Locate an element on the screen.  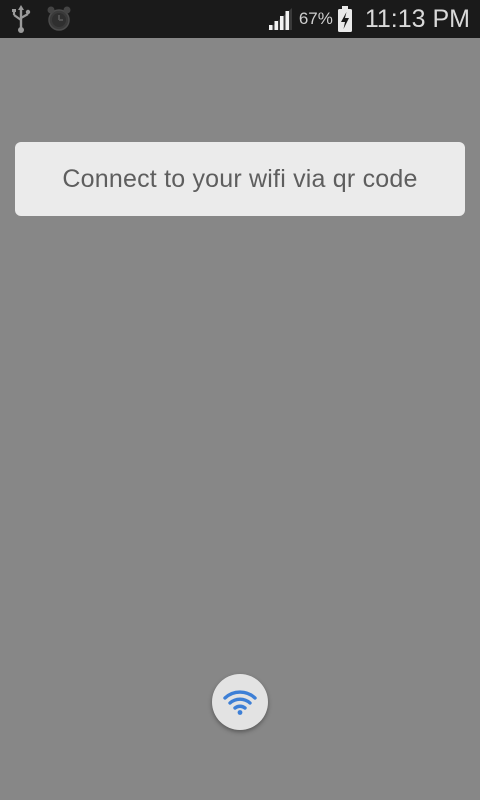
status-clock: 11:13 PM is located at coordinates (417, 18).